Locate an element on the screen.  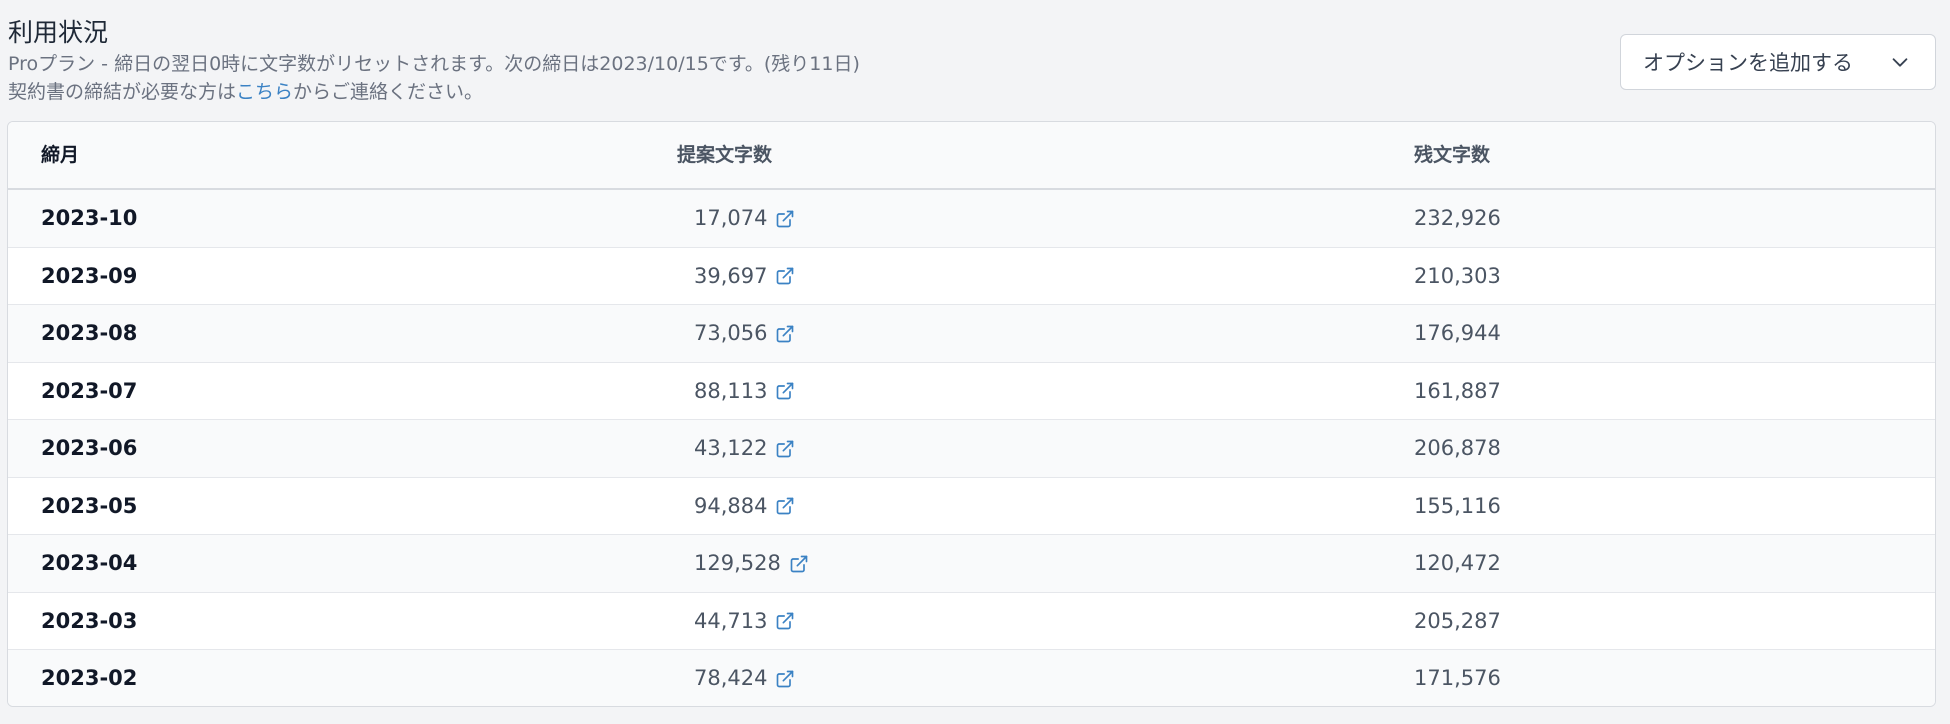
remaining-cell: 171,576 is located at coordinates (1457, 678).